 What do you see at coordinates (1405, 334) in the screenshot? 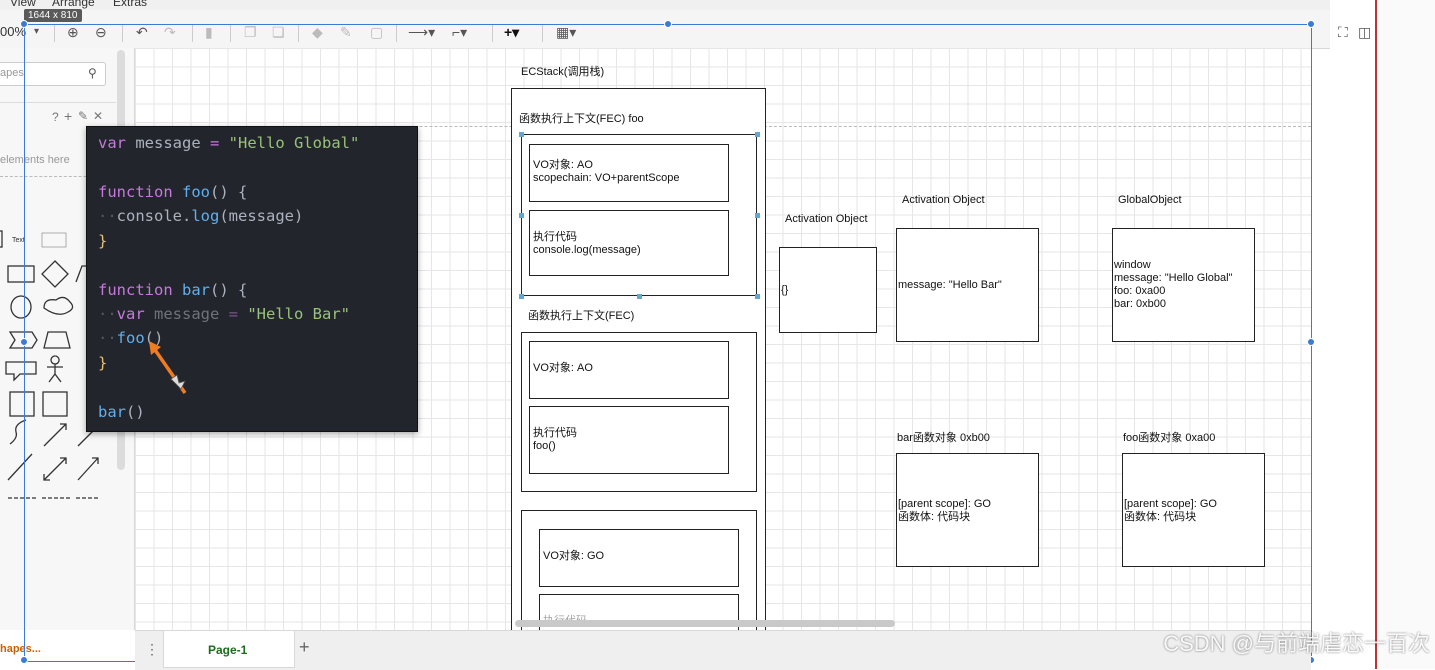
I see `screen-right-edge` at bounding box center [1405, 334].